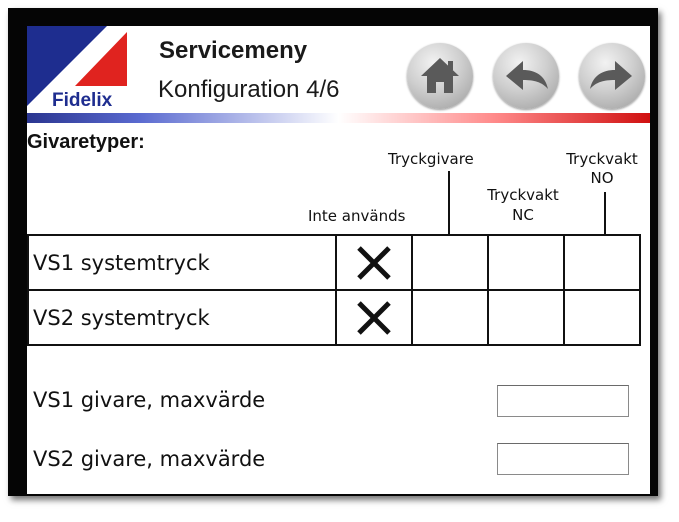 The width and height of the screenshot is (679, 522). What do you see at coordinates (449, 203) in the screenshot?
I see `col-header-sensor-line` at bounding box center [449, 203].